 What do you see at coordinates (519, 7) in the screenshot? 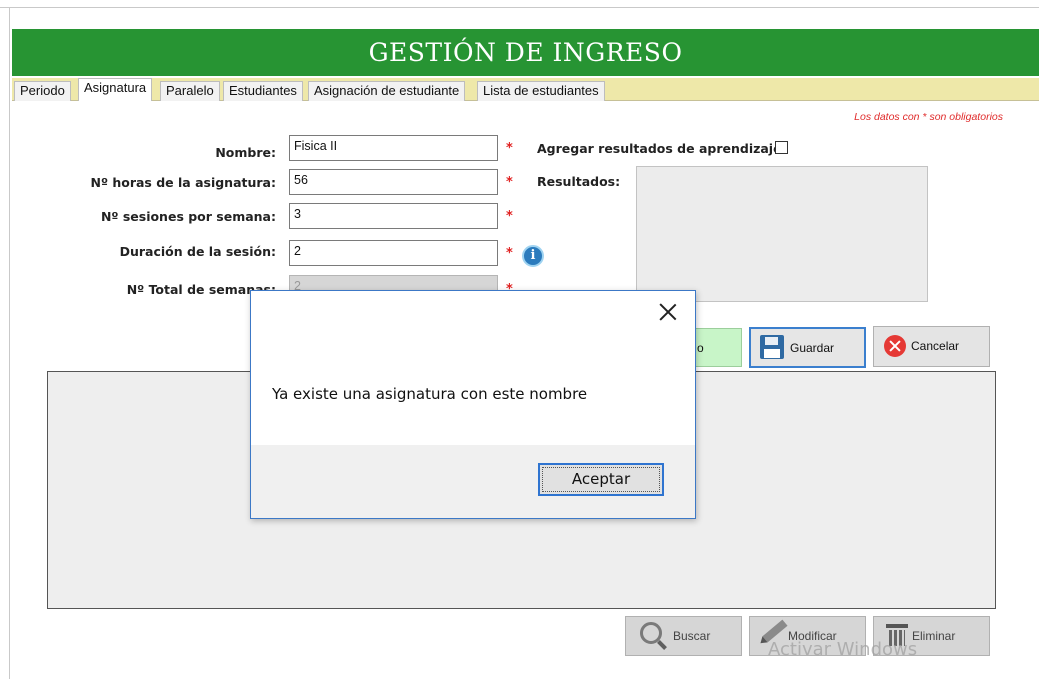
I see `window-top-border` at bounding box center [519, 7].